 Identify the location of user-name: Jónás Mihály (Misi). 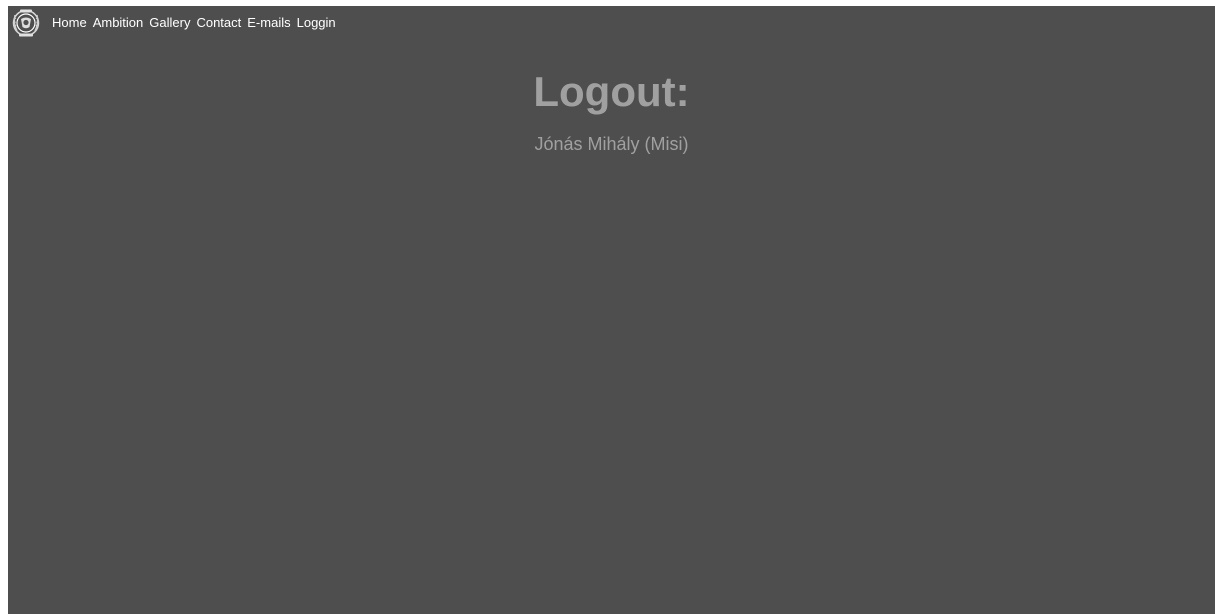
(611, 144).